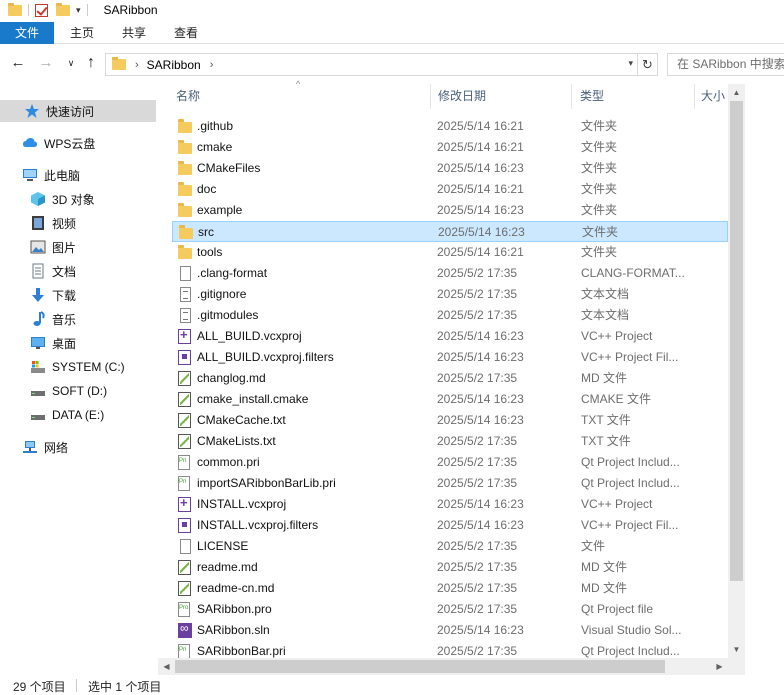 The width and height of the screenshot is (784, 695). Describe the element at coordinates (185, 629) in the screenshot. I see `sln-icon` at that location.